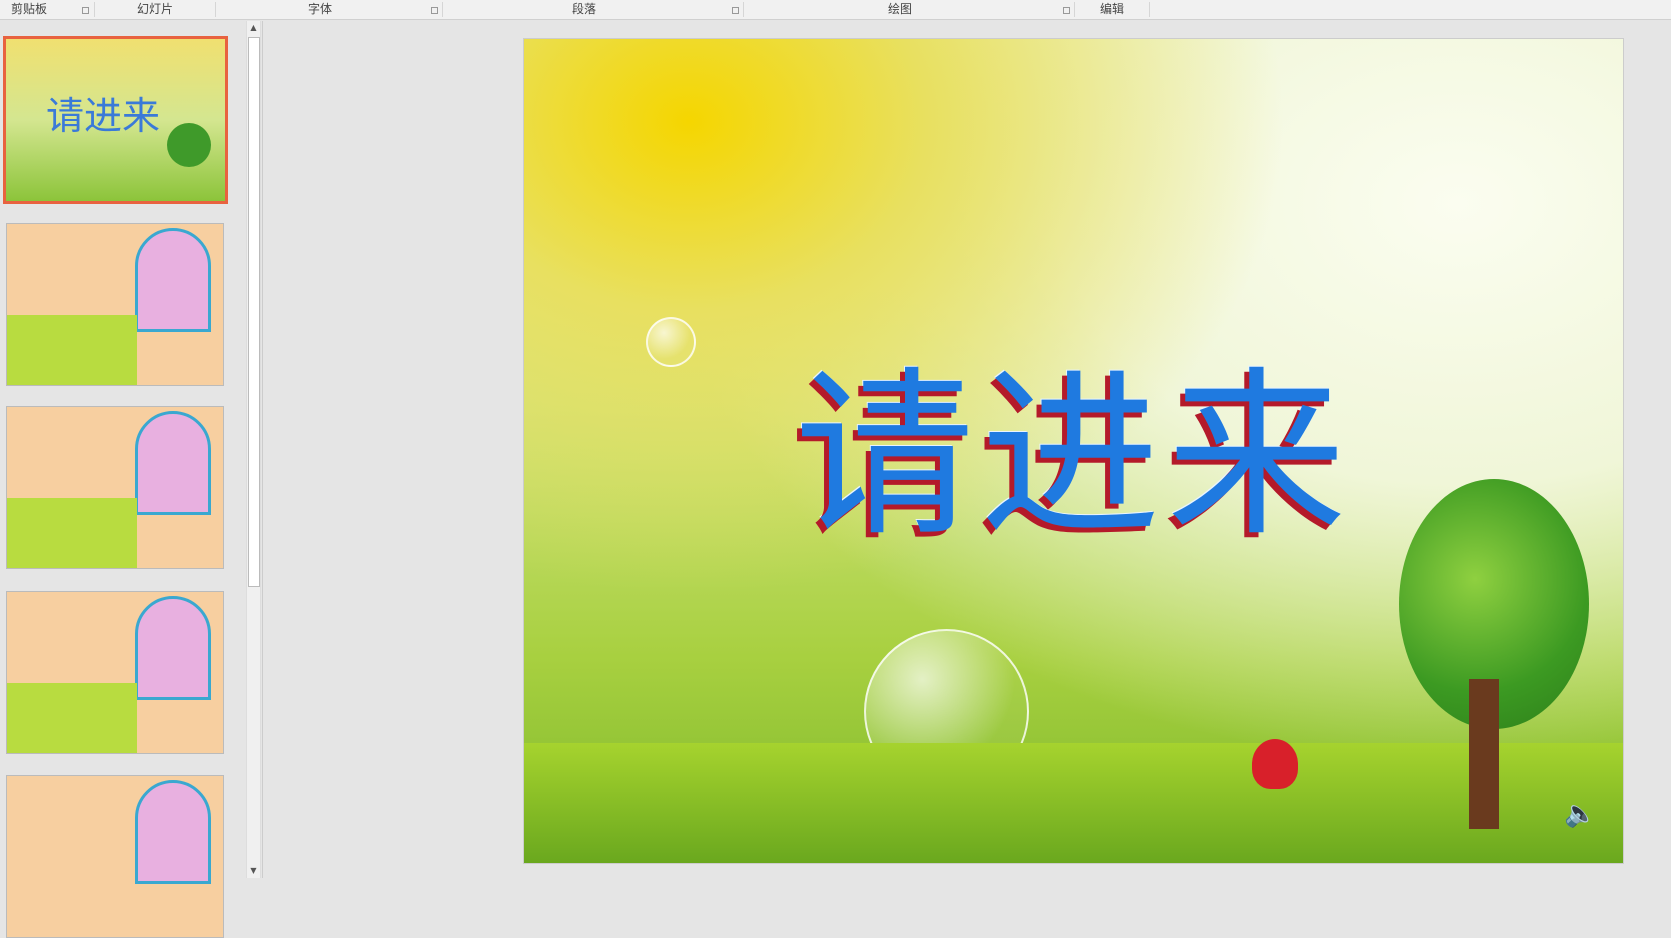  Describe the element at coordinates (28, 9) in the screenshot. I see `ribbon-group-clipboard: 剪贴板` at that location.